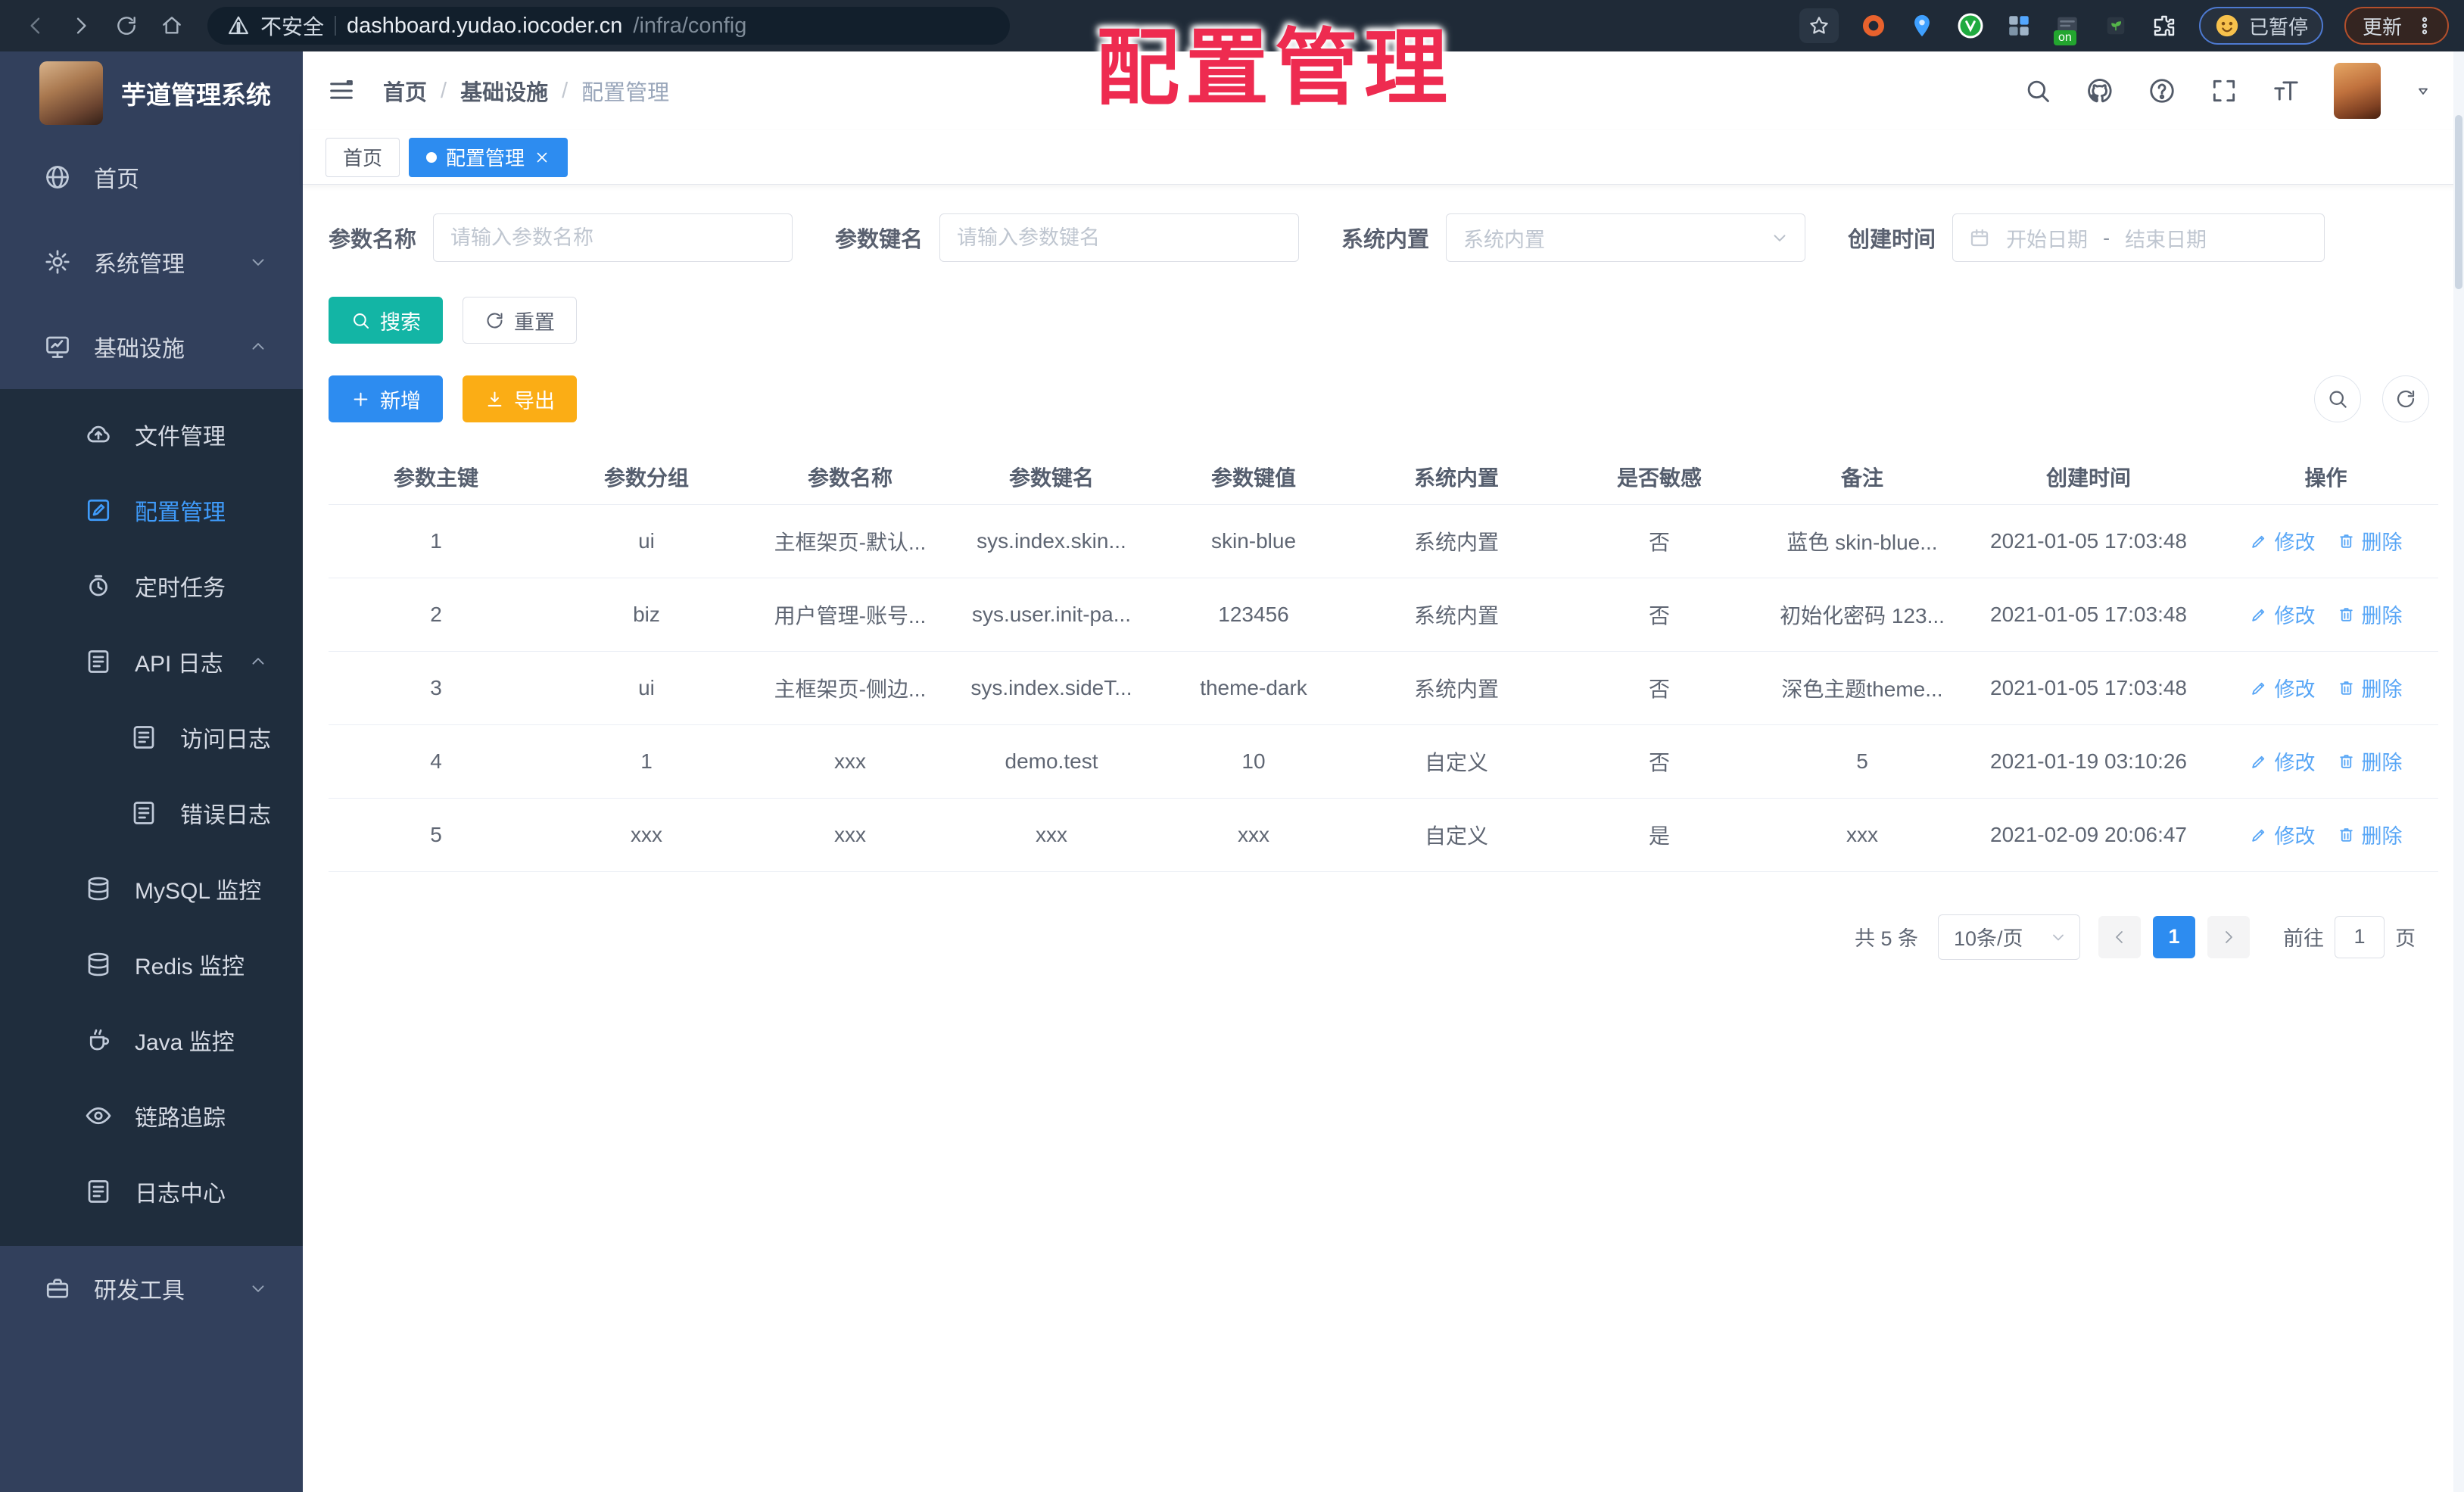  What do you see at coordinates (1119, 237) in the screenshot?
I see `param-key-input` at bounding box center [1119, 237].